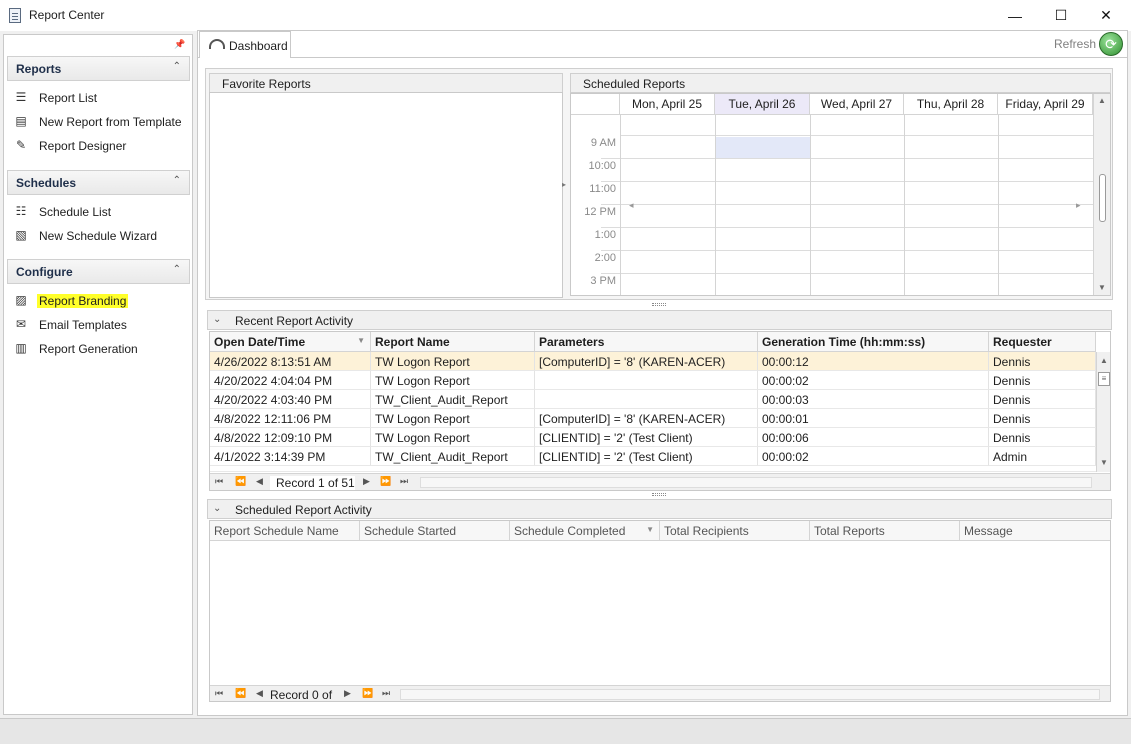  I want to click on selected-time-cell, so click(763, 147).